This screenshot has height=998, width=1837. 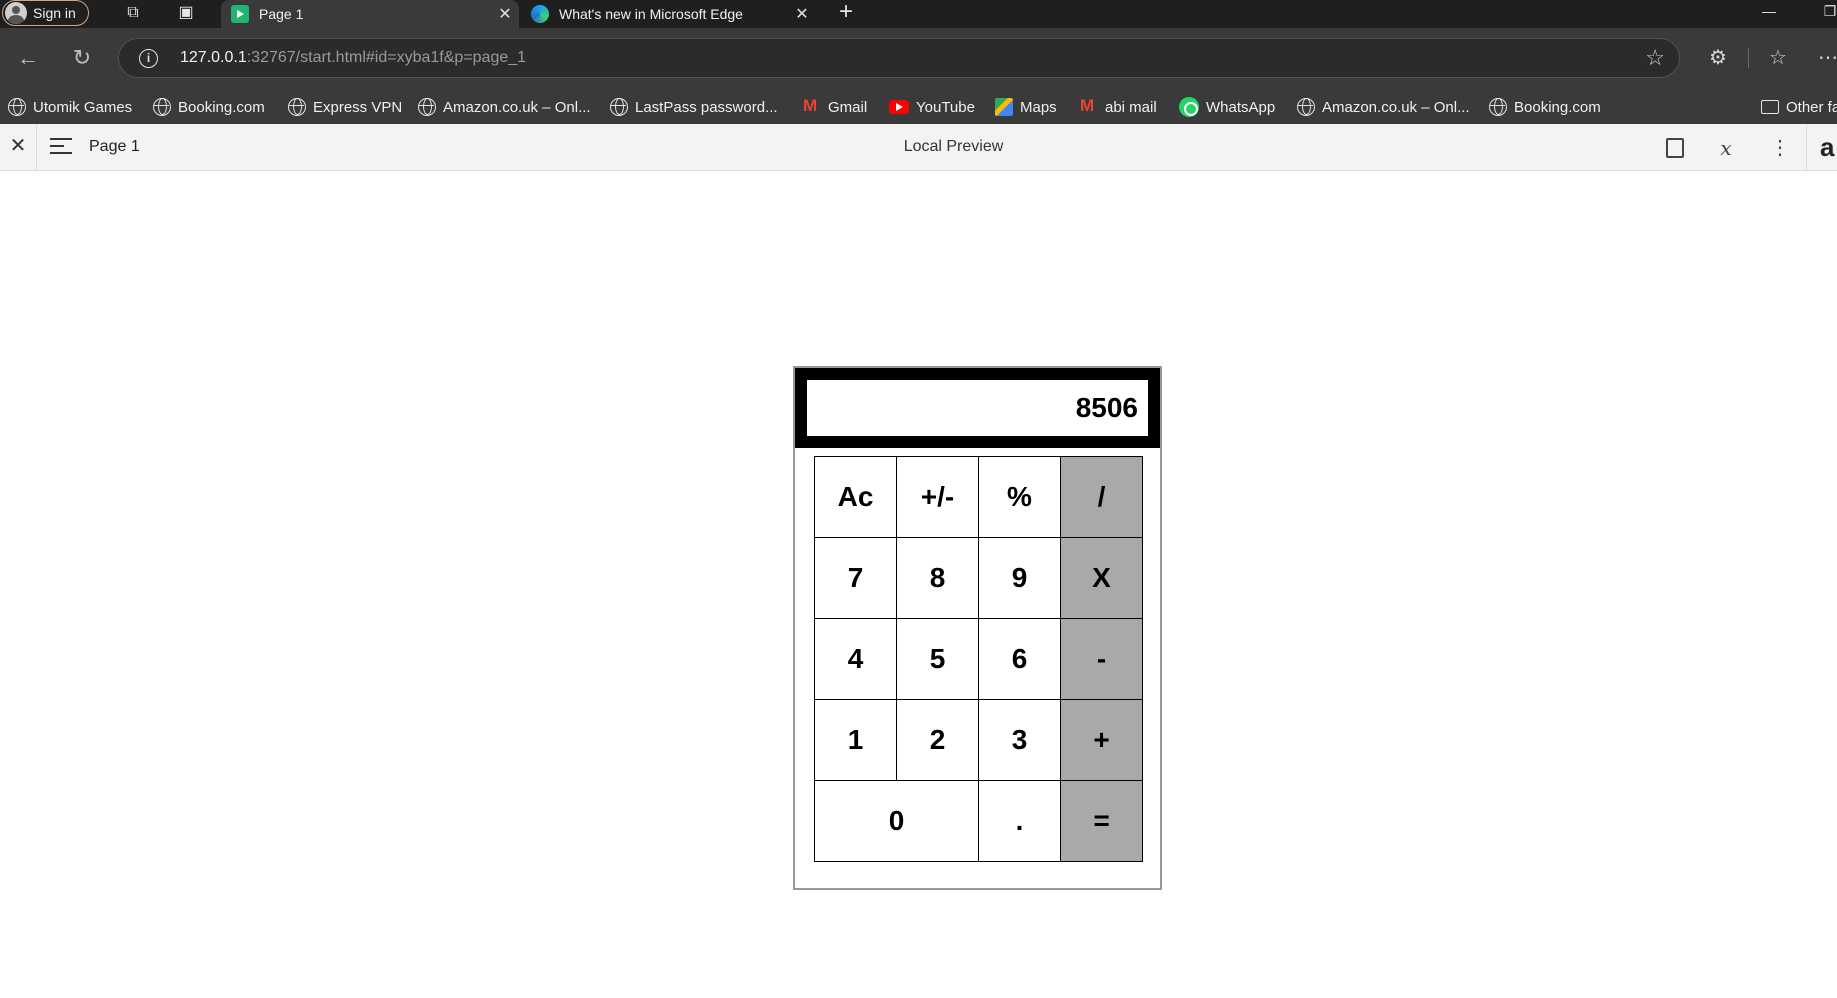 What do you see at coordinates (1102, 659) in the screenshot?
I see `minus-button: -` at bounding box center [1102, 659].